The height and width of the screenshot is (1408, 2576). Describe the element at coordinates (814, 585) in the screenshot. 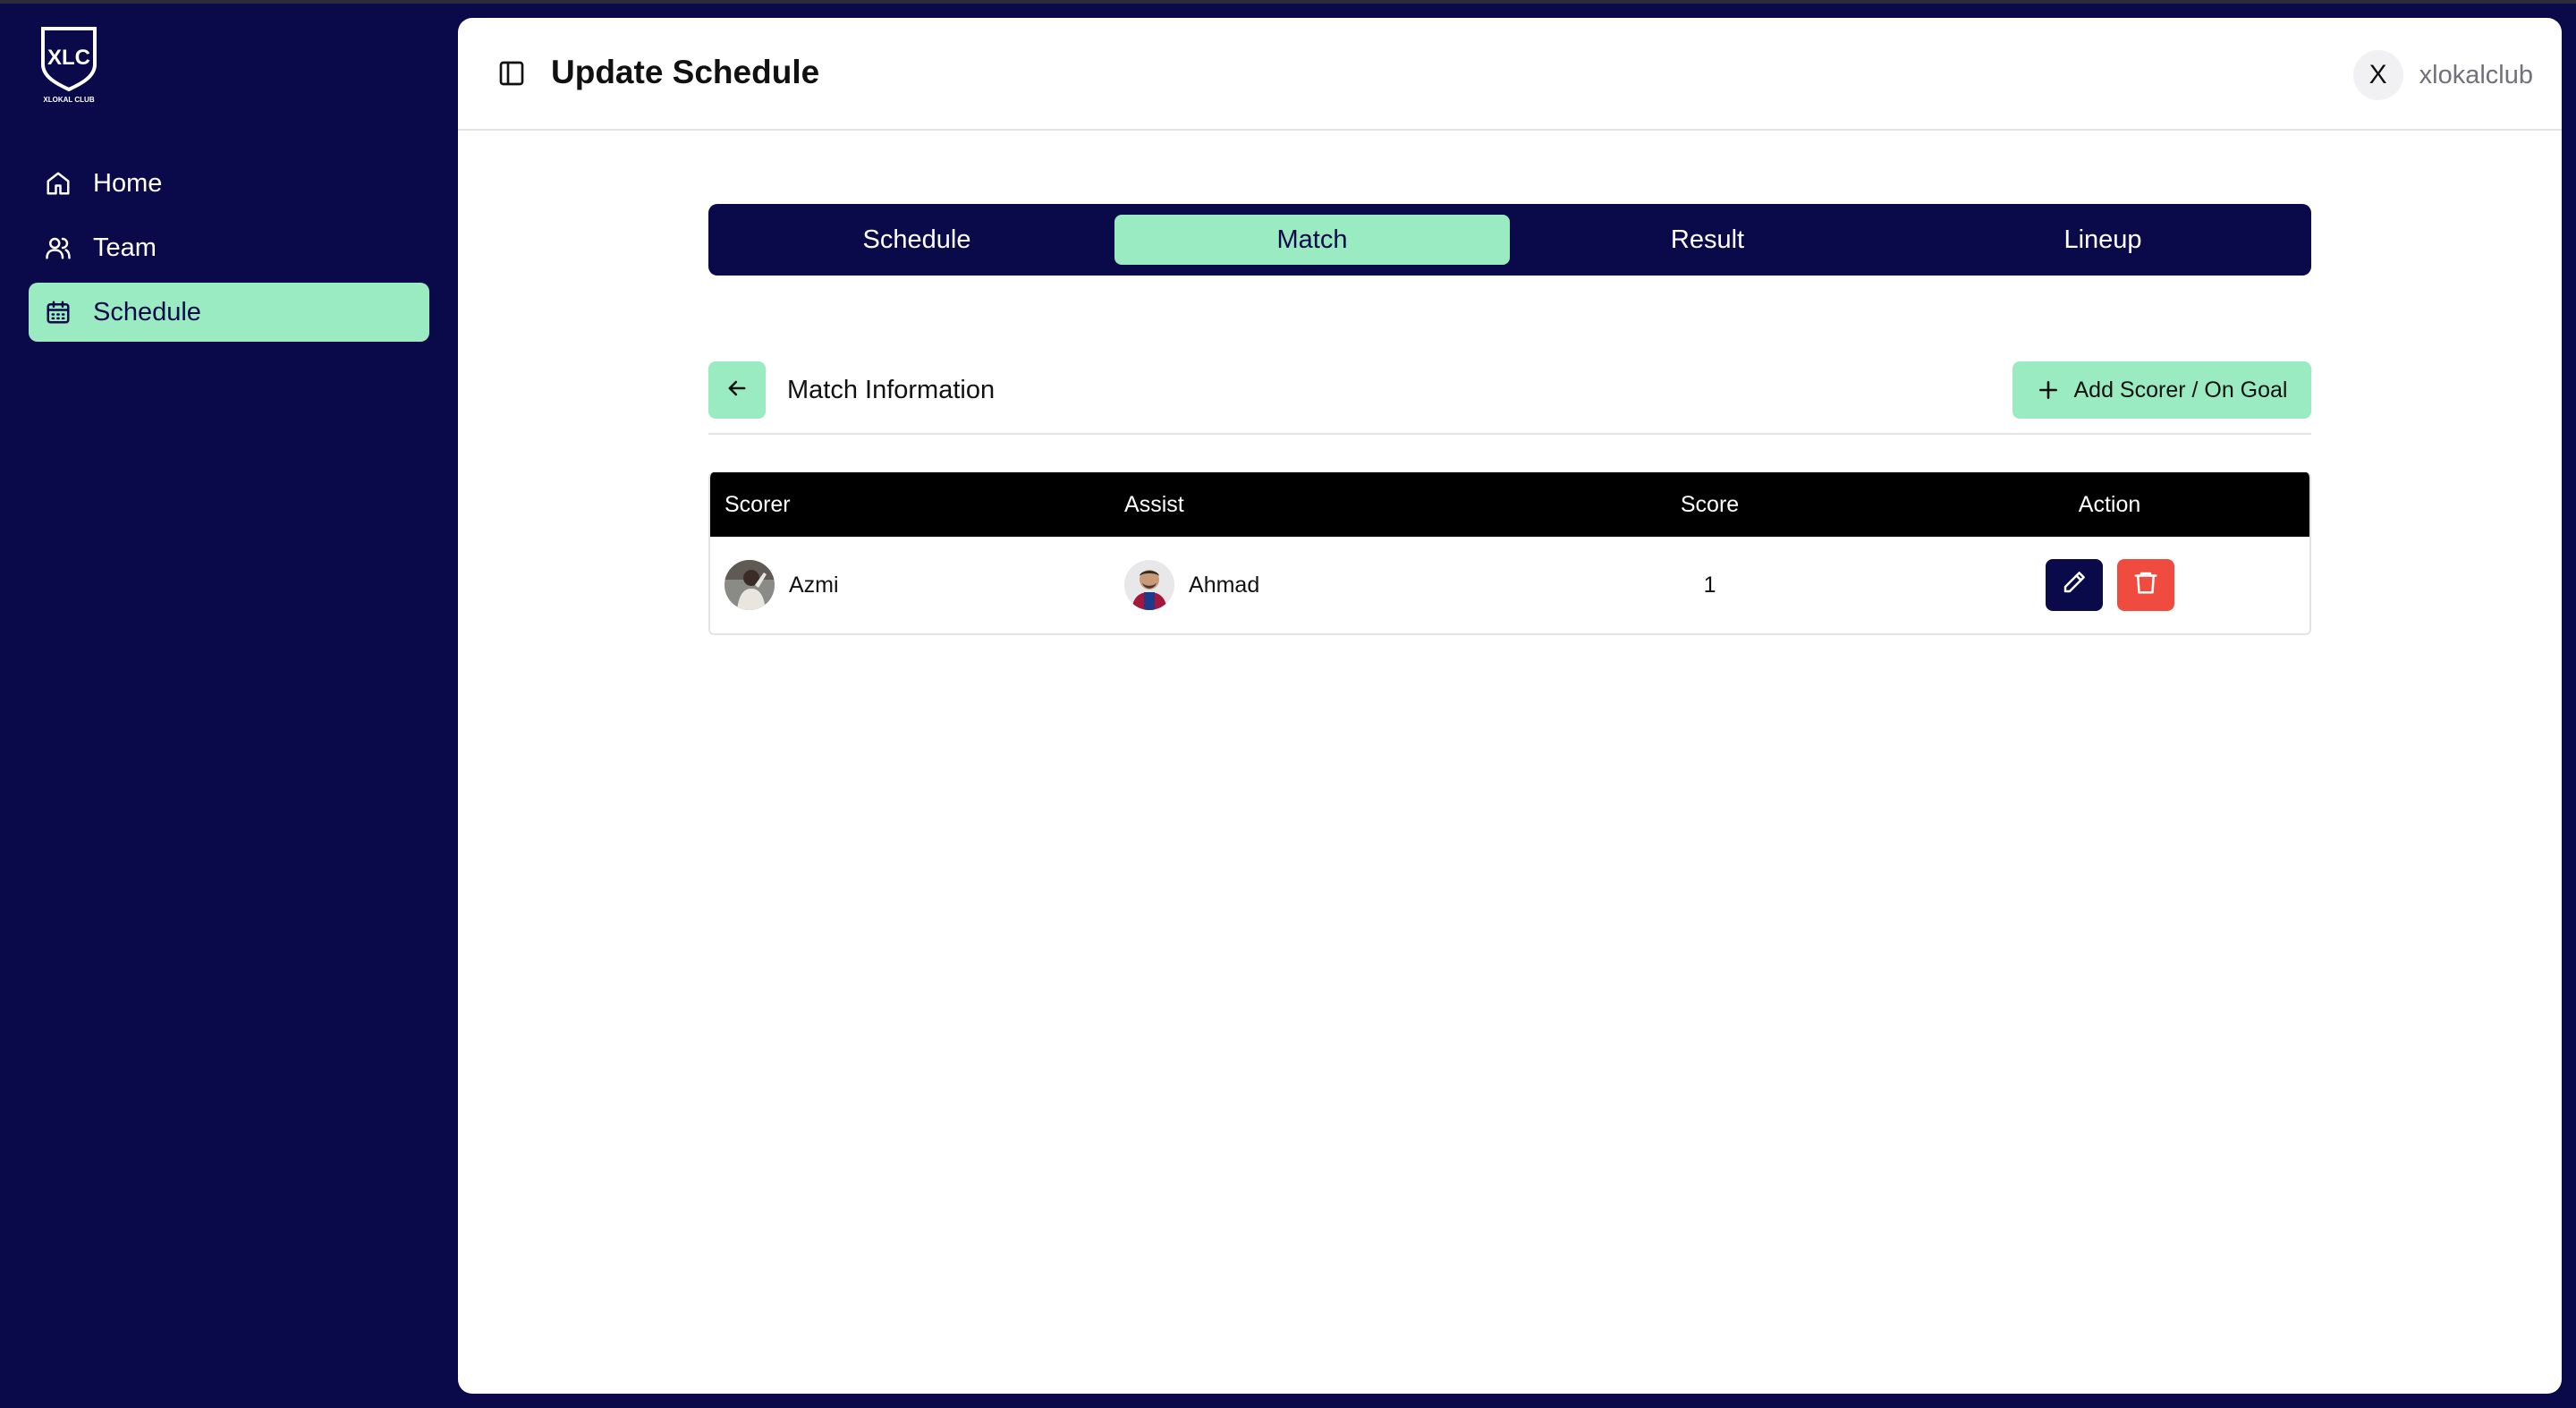

I see `scorer-name: Azmi` at that location.